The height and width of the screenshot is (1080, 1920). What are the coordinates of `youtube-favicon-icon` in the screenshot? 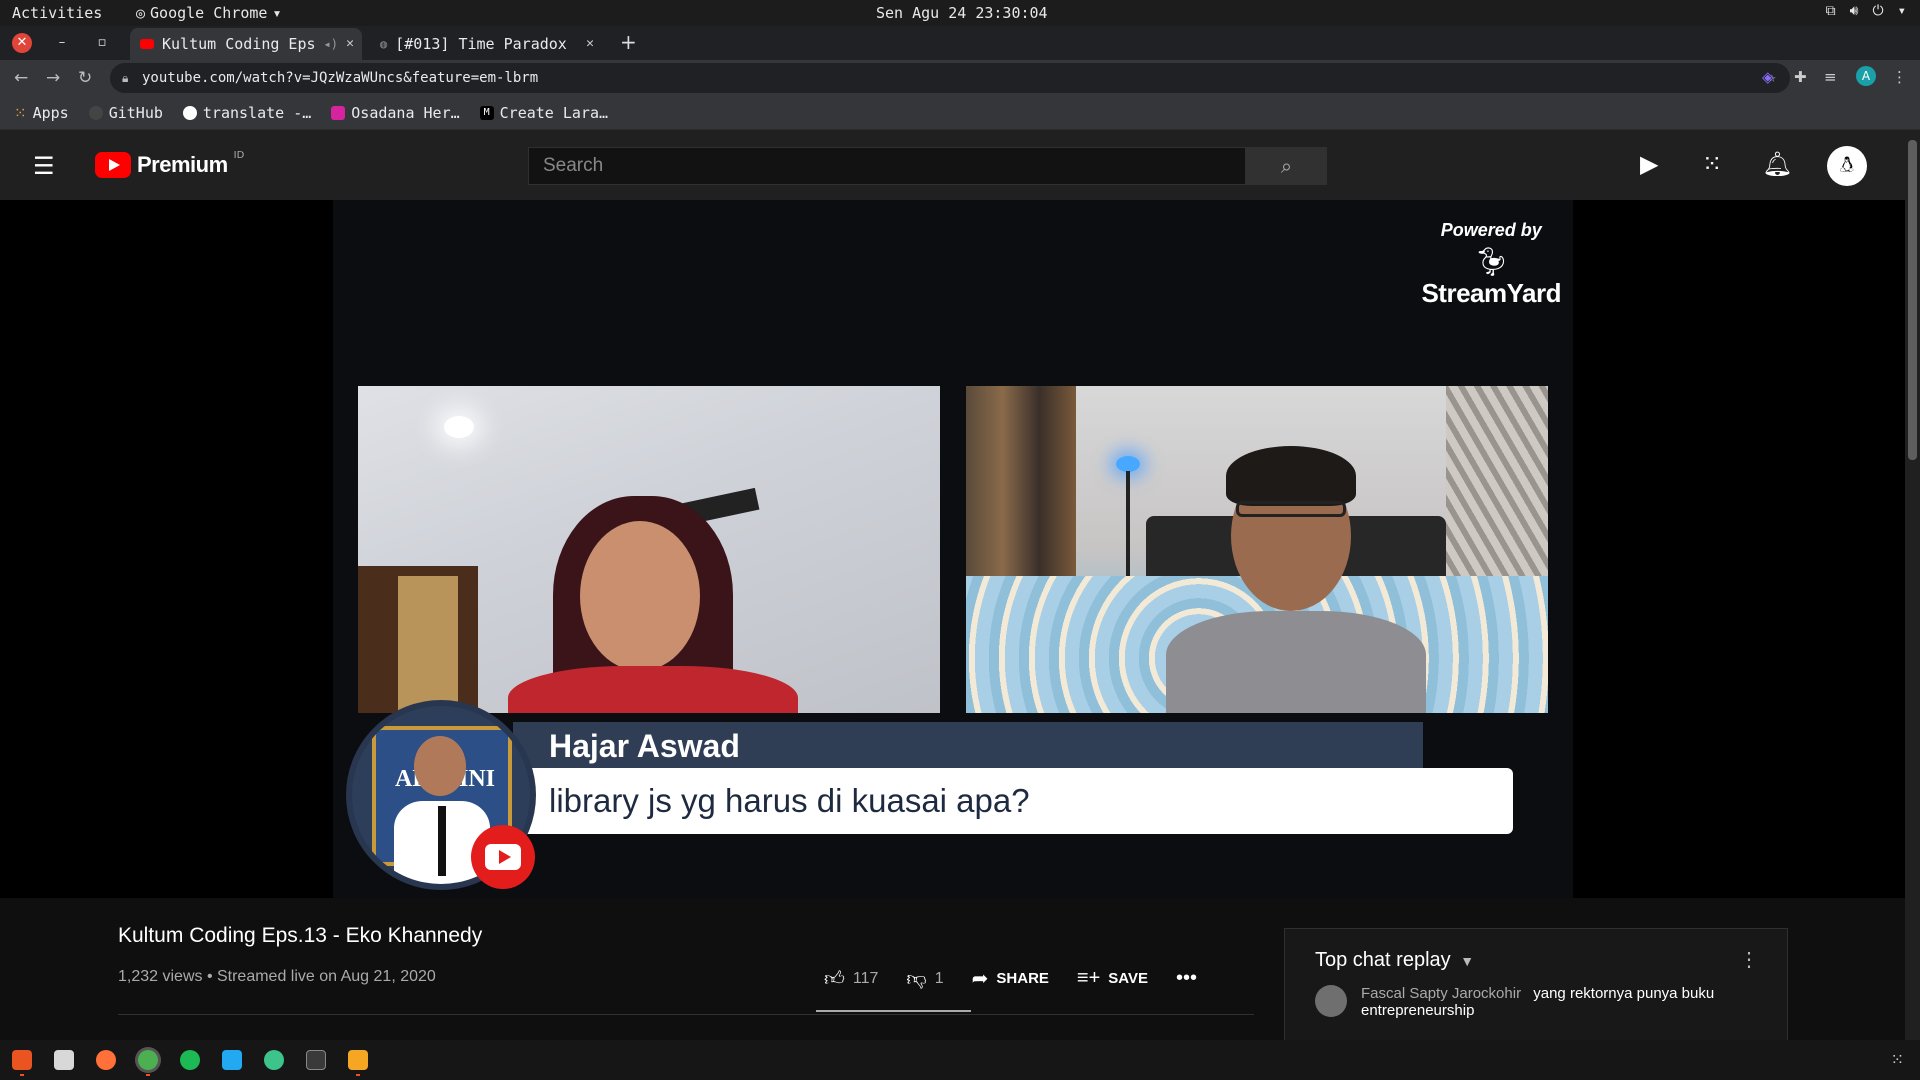 It's located at (147, 44).